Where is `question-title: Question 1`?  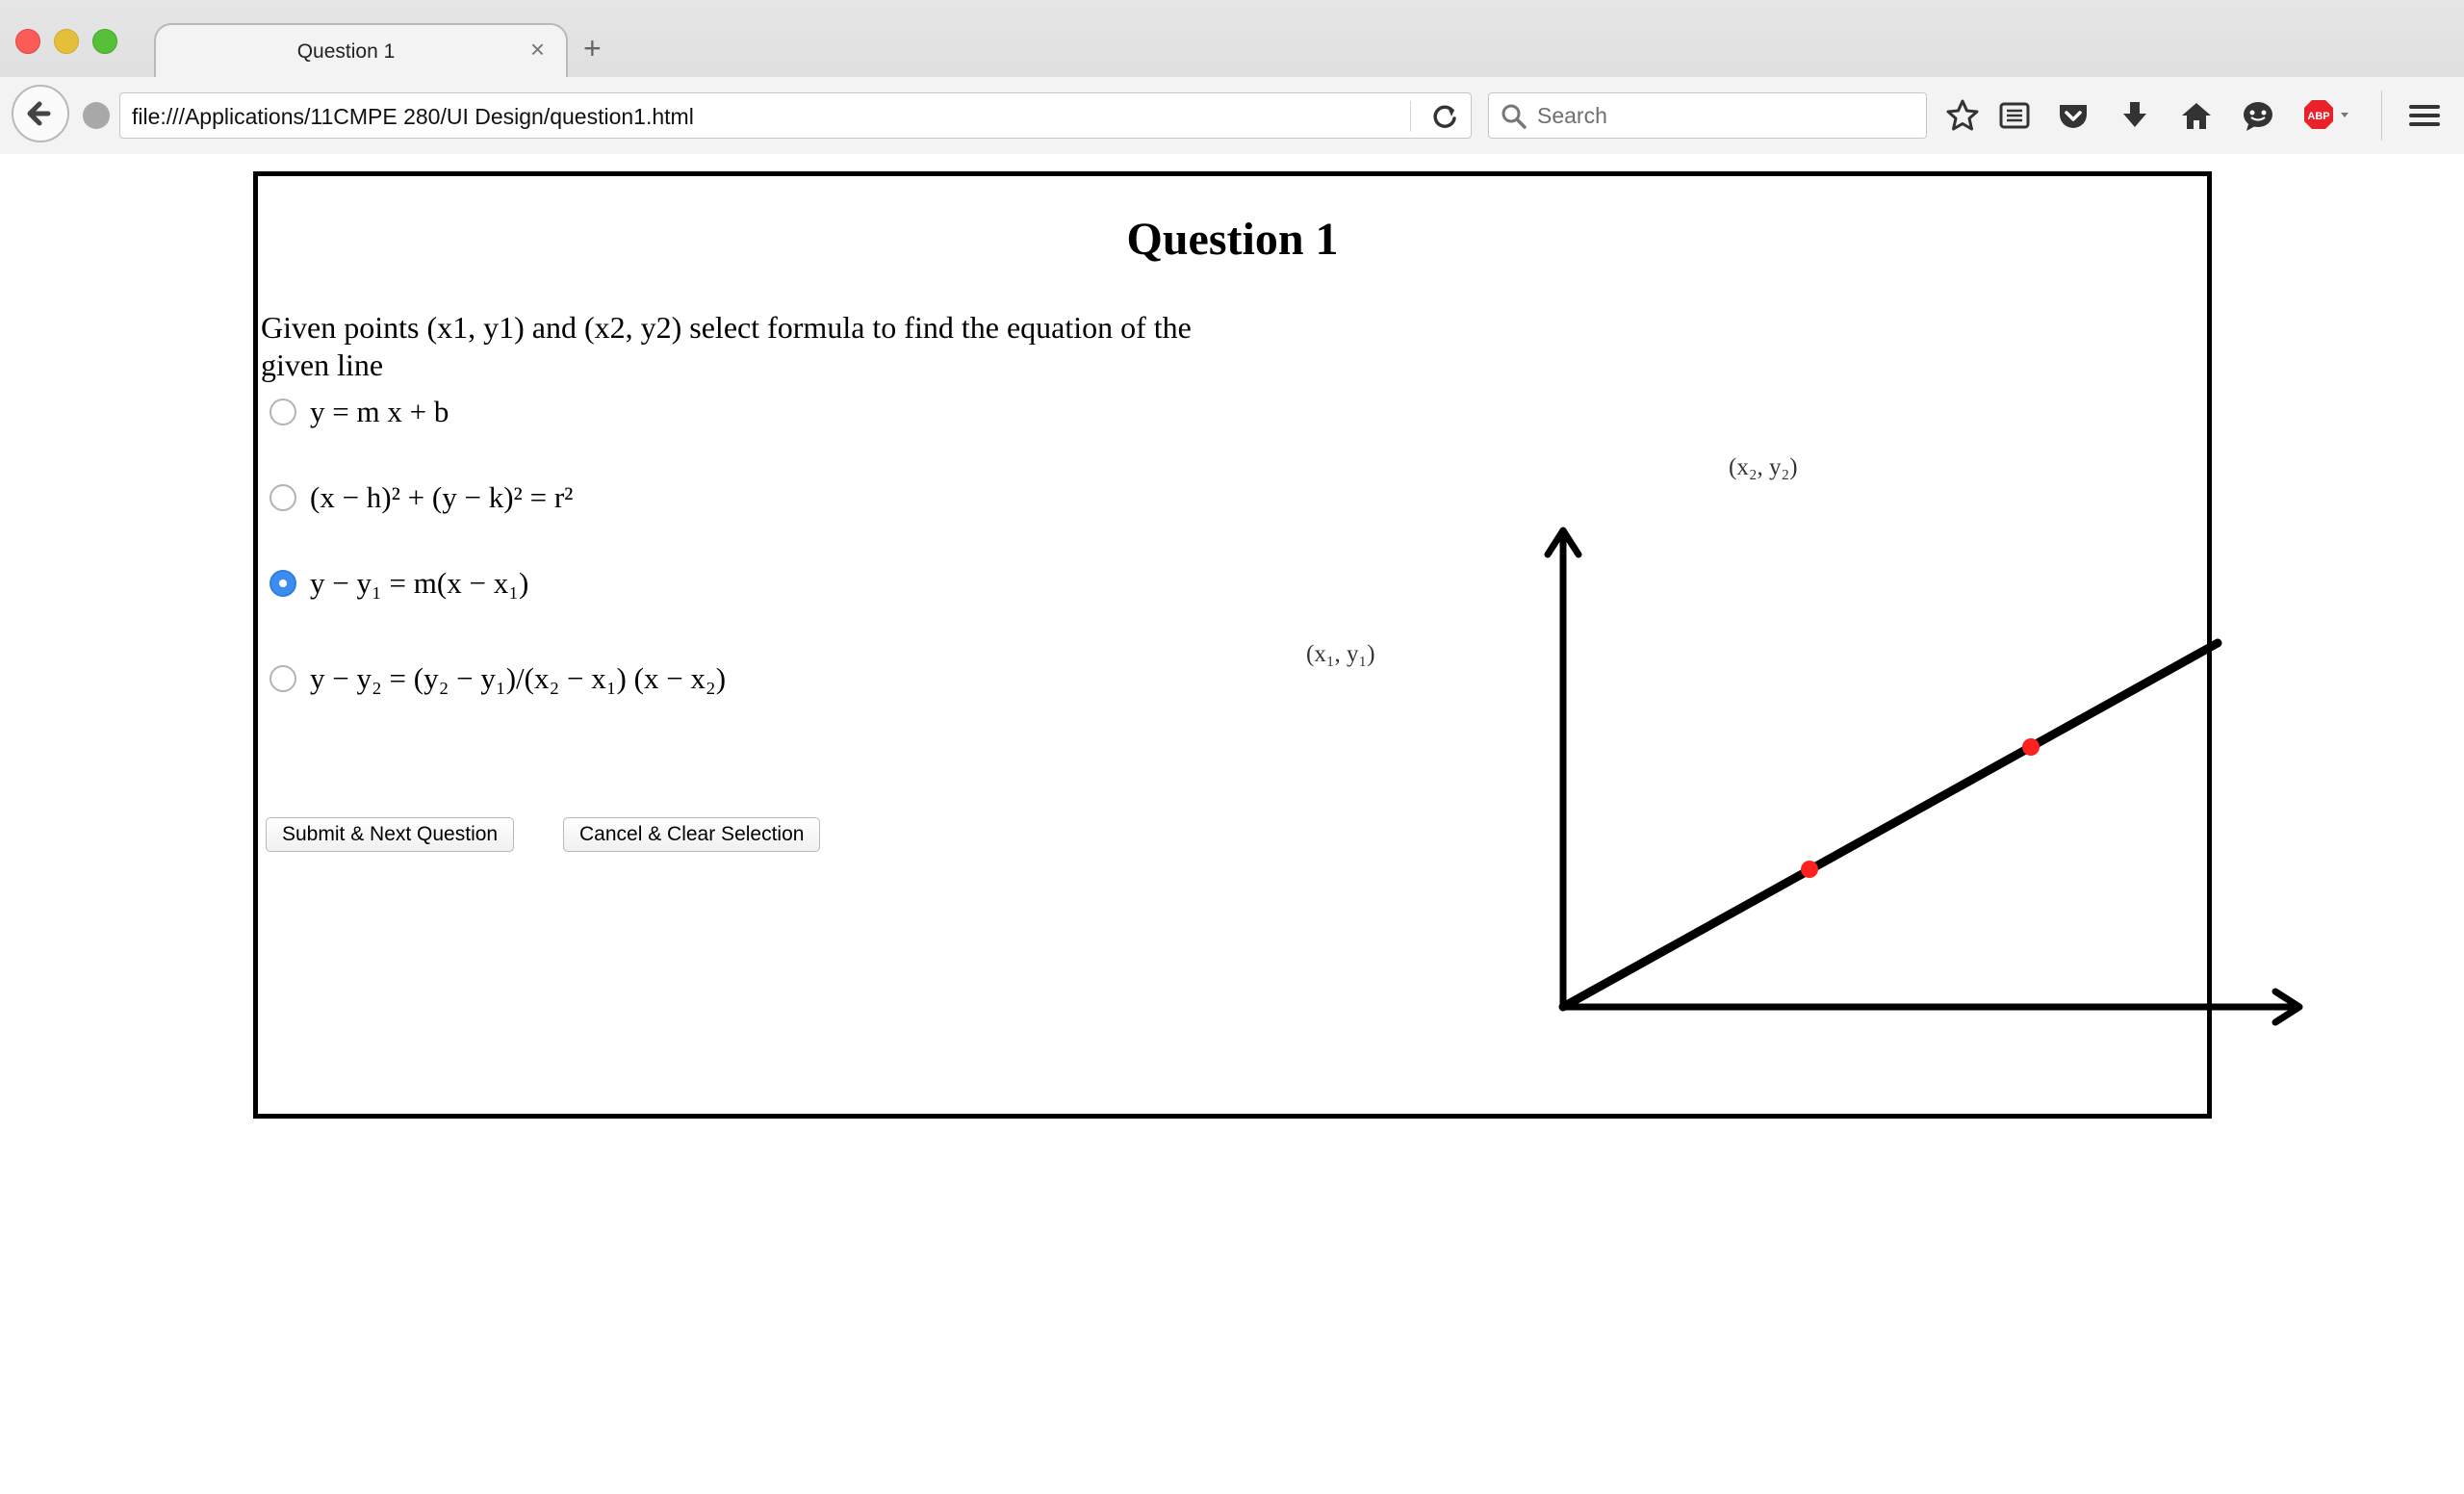 question-title: Question 1 is located at coordinates (1232, 239).